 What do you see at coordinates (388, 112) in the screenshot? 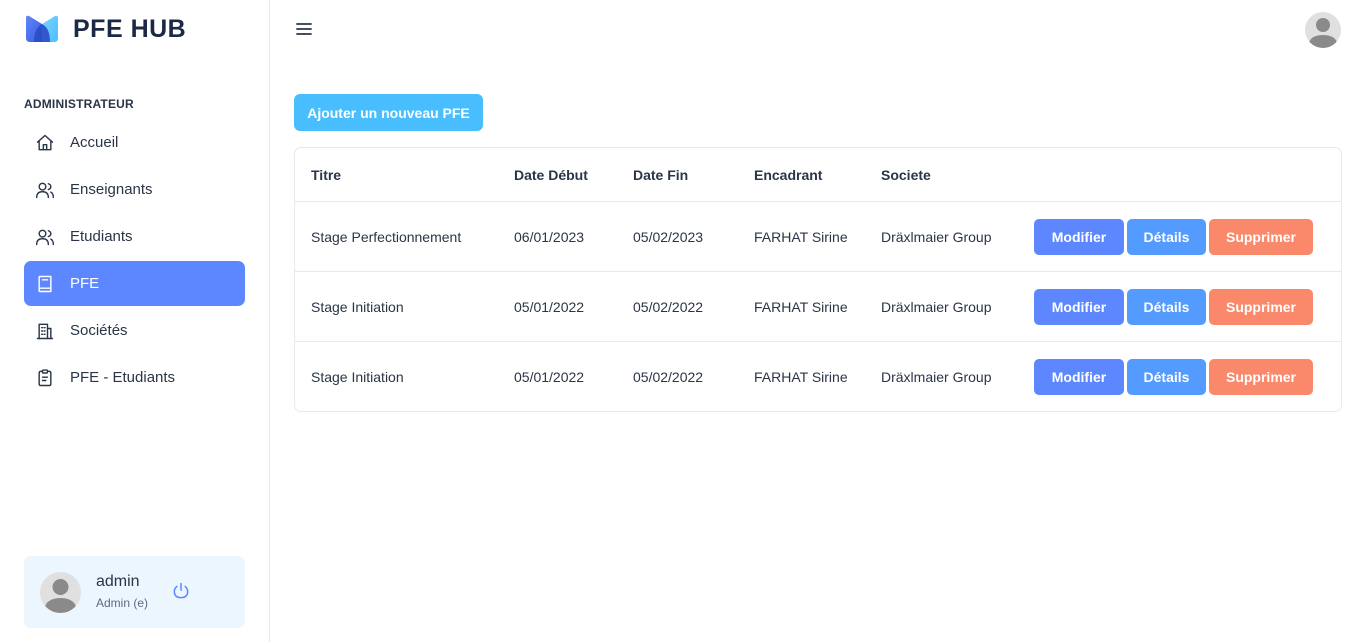
I see `add-pfe-button: Ajouter un nouveau PFE` at bounding box center [388, 112].